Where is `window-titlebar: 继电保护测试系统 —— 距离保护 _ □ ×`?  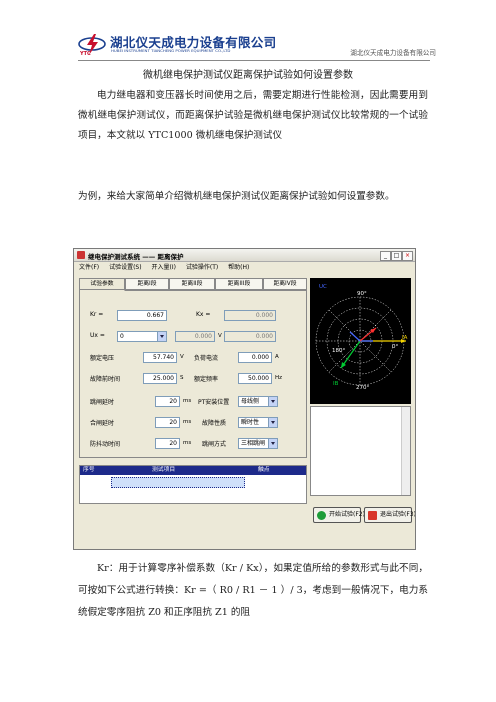
window-titlebar: 继电保护测试系统 —— 距离保护 _ □ × is located at coordinates (244, 255).